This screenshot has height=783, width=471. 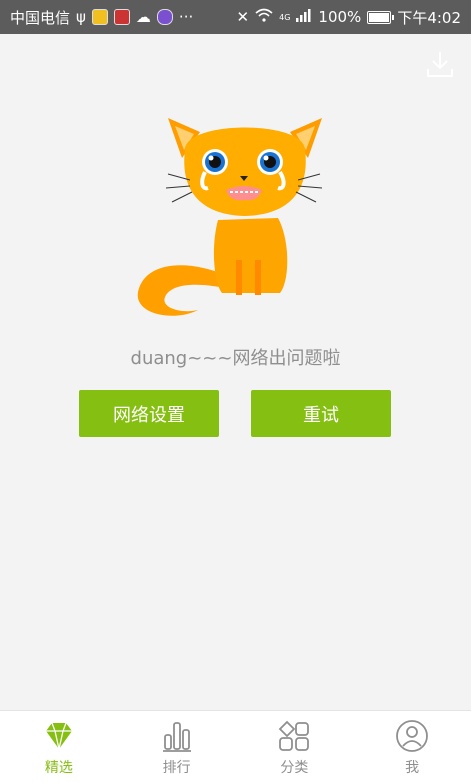 I want to click on tab-ranking: 排行, so click(x=177, y=747).